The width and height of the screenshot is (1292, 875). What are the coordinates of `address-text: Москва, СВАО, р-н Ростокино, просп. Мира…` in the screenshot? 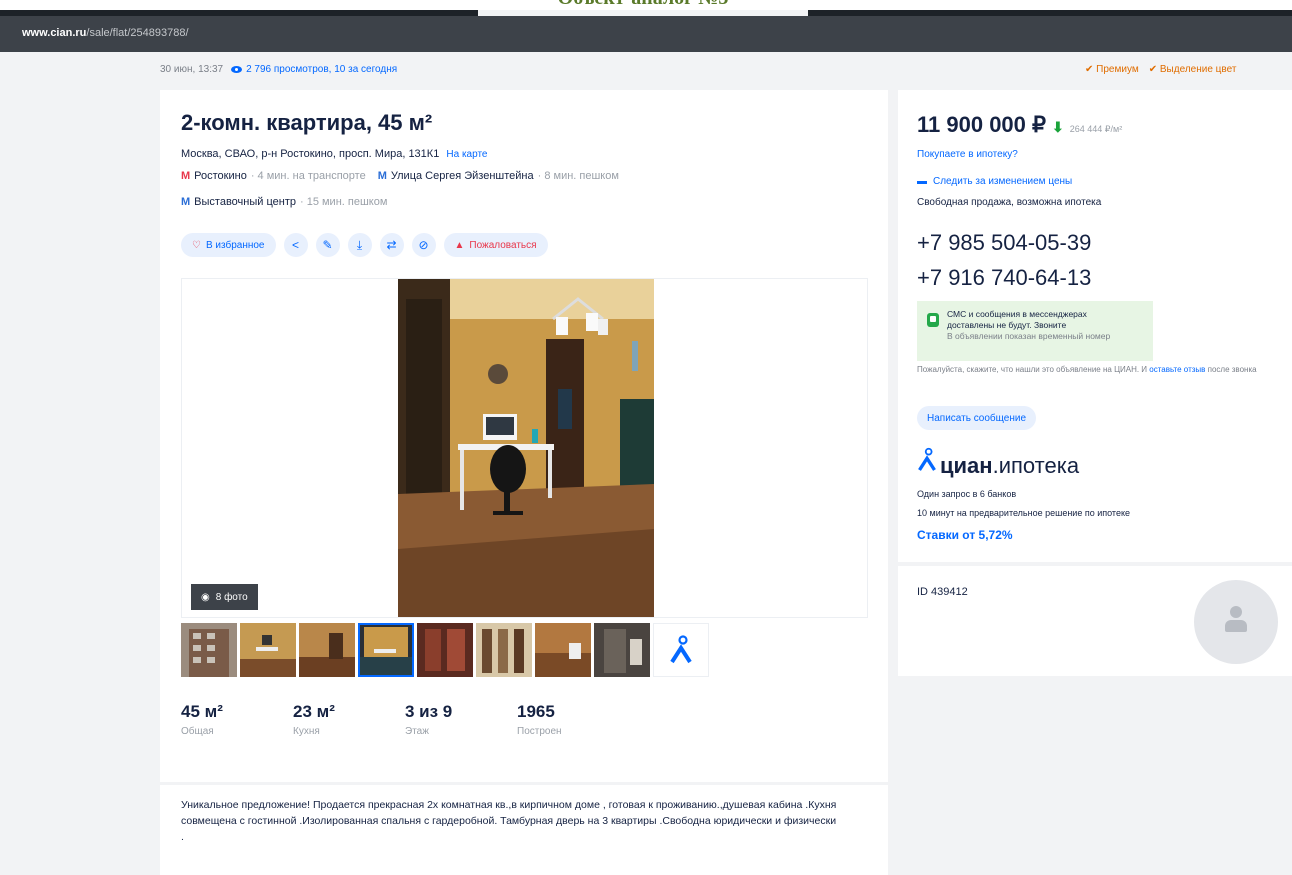 It's located at (310, 154).